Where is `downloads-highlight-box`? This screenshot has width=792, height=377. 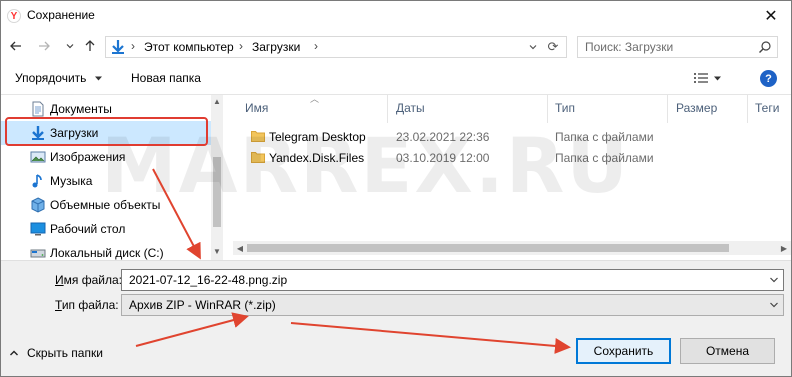
downloads-highlight-box is located at coordinates (106, 131).